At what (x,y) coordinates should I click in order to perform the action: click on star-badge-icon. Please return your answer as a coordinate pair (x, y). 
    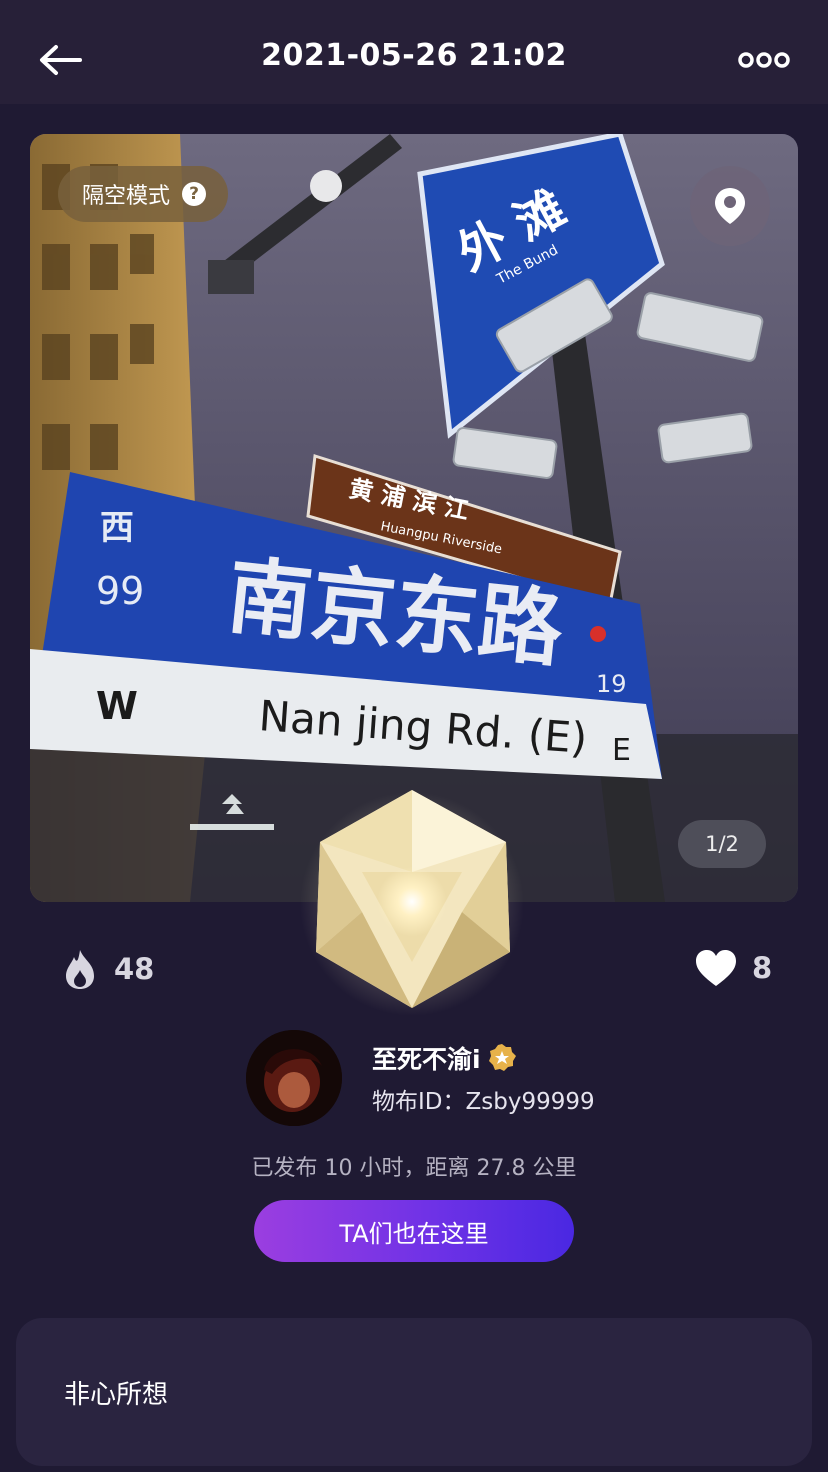
    Looking at the image, I should click on (502, 1057).